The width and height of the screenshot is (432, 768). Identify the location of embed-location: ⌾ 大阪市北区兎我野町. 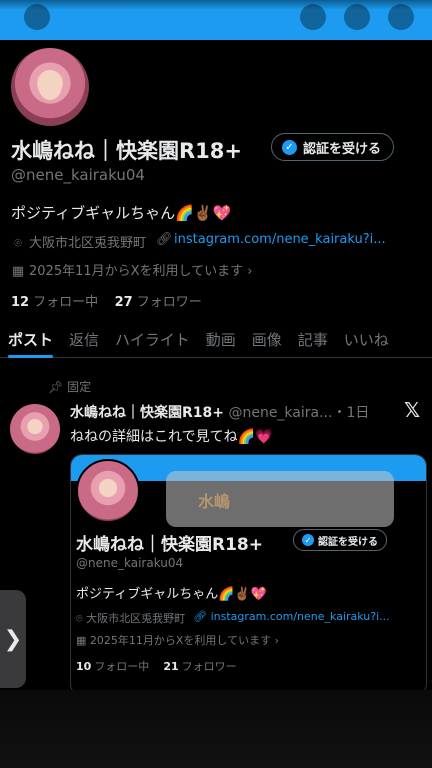
(131, 618).